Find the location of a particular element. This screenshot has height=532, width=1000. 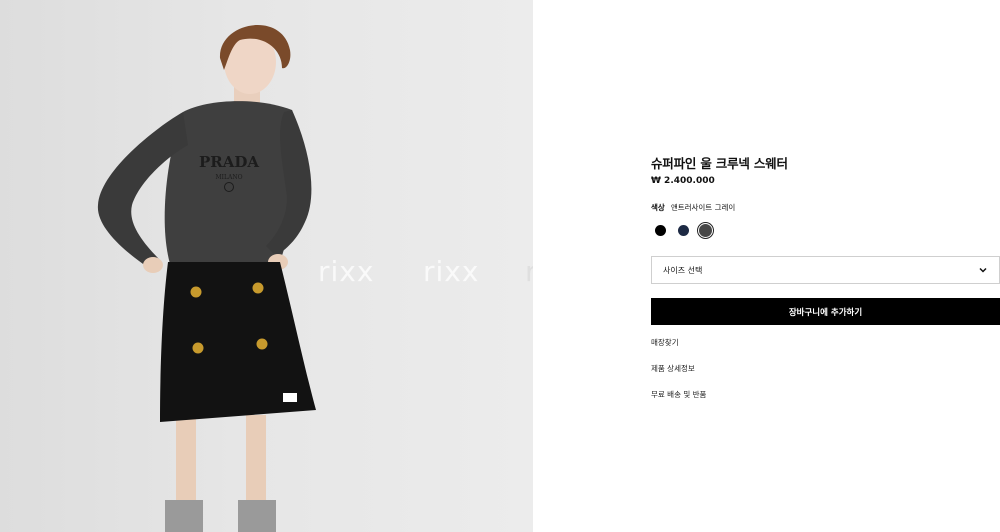

product-details-link: 제품 상세정보 is located at coordinates (673, 368).